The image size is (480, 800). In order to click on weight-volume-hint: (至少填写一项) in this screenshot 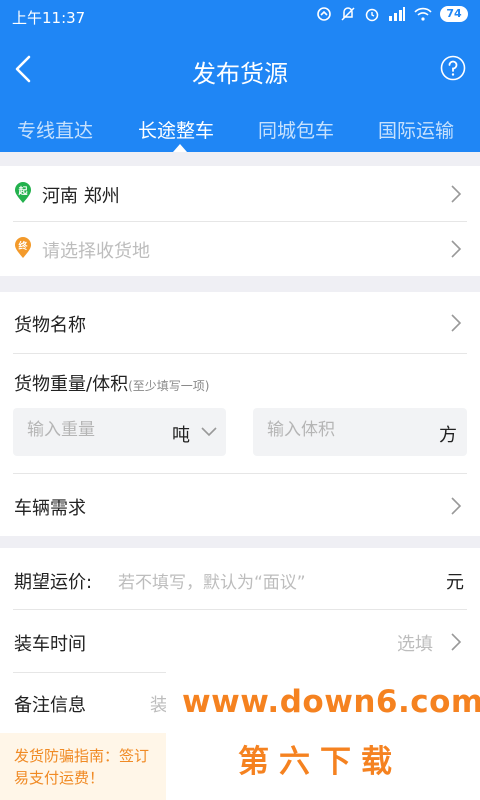, I will do `click(169, 386)`.